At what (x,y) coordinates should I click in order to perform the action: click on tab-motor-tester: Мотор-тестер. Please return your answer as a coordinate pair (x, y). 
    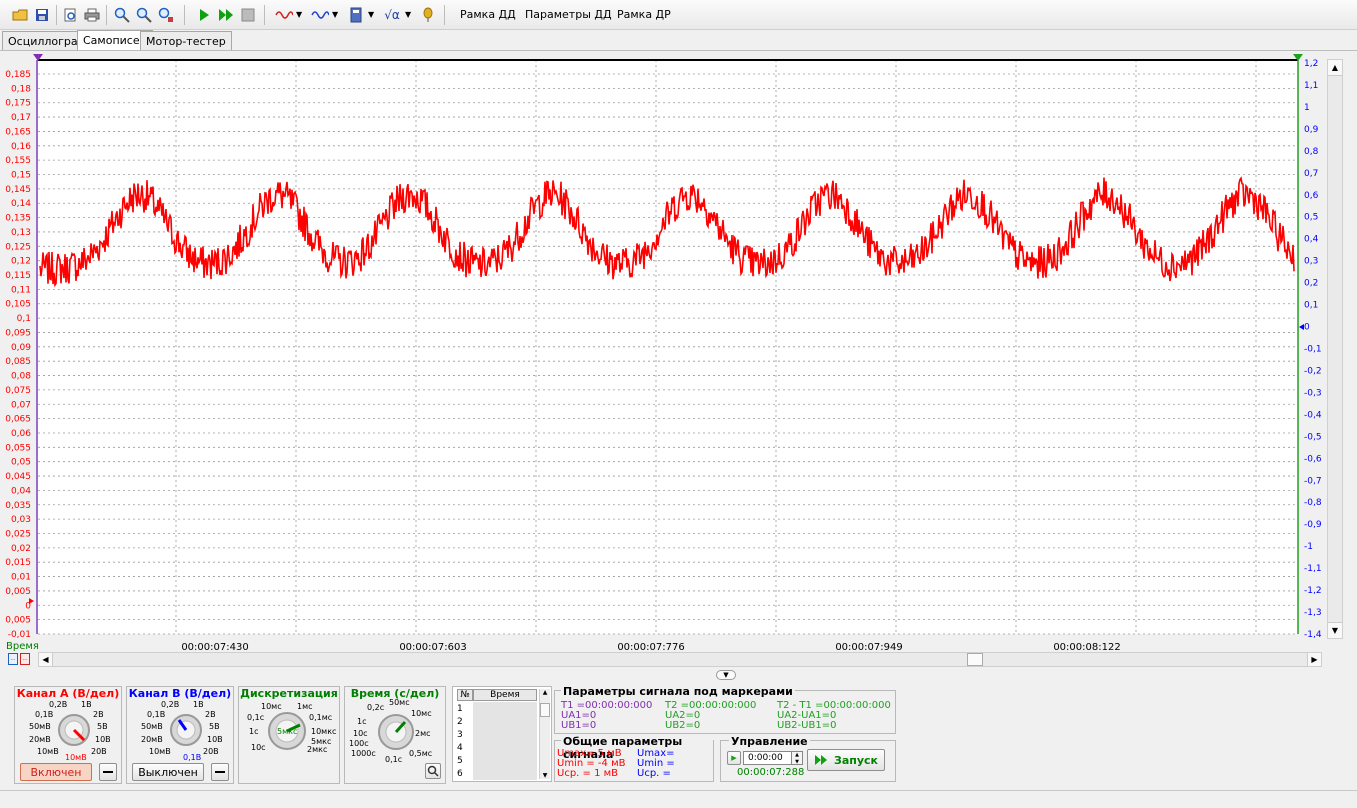
    Looking at the image, I should click on (186, 40).